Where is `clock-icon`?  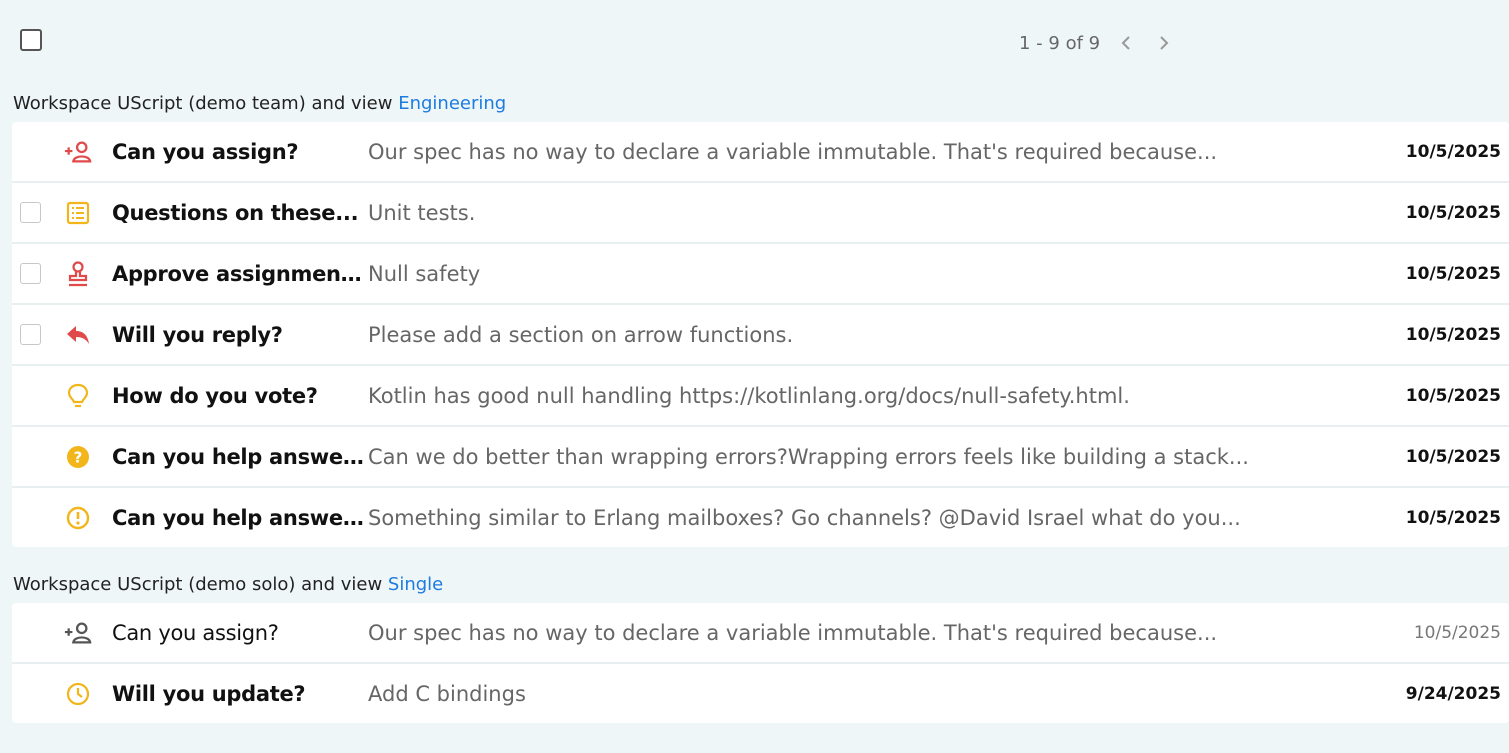 clock-icon is located at coordinates (78, 694).